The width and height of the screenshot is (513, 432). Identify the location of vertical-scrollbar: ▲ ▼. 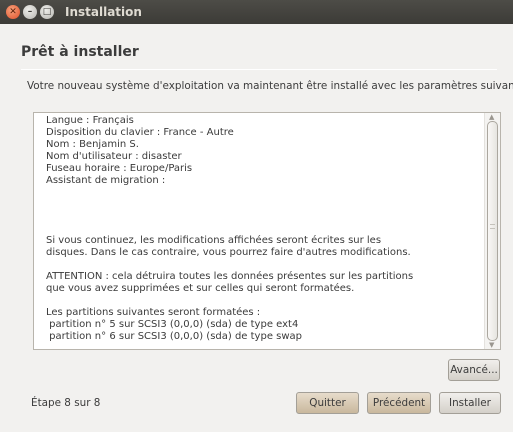
(492, 231).